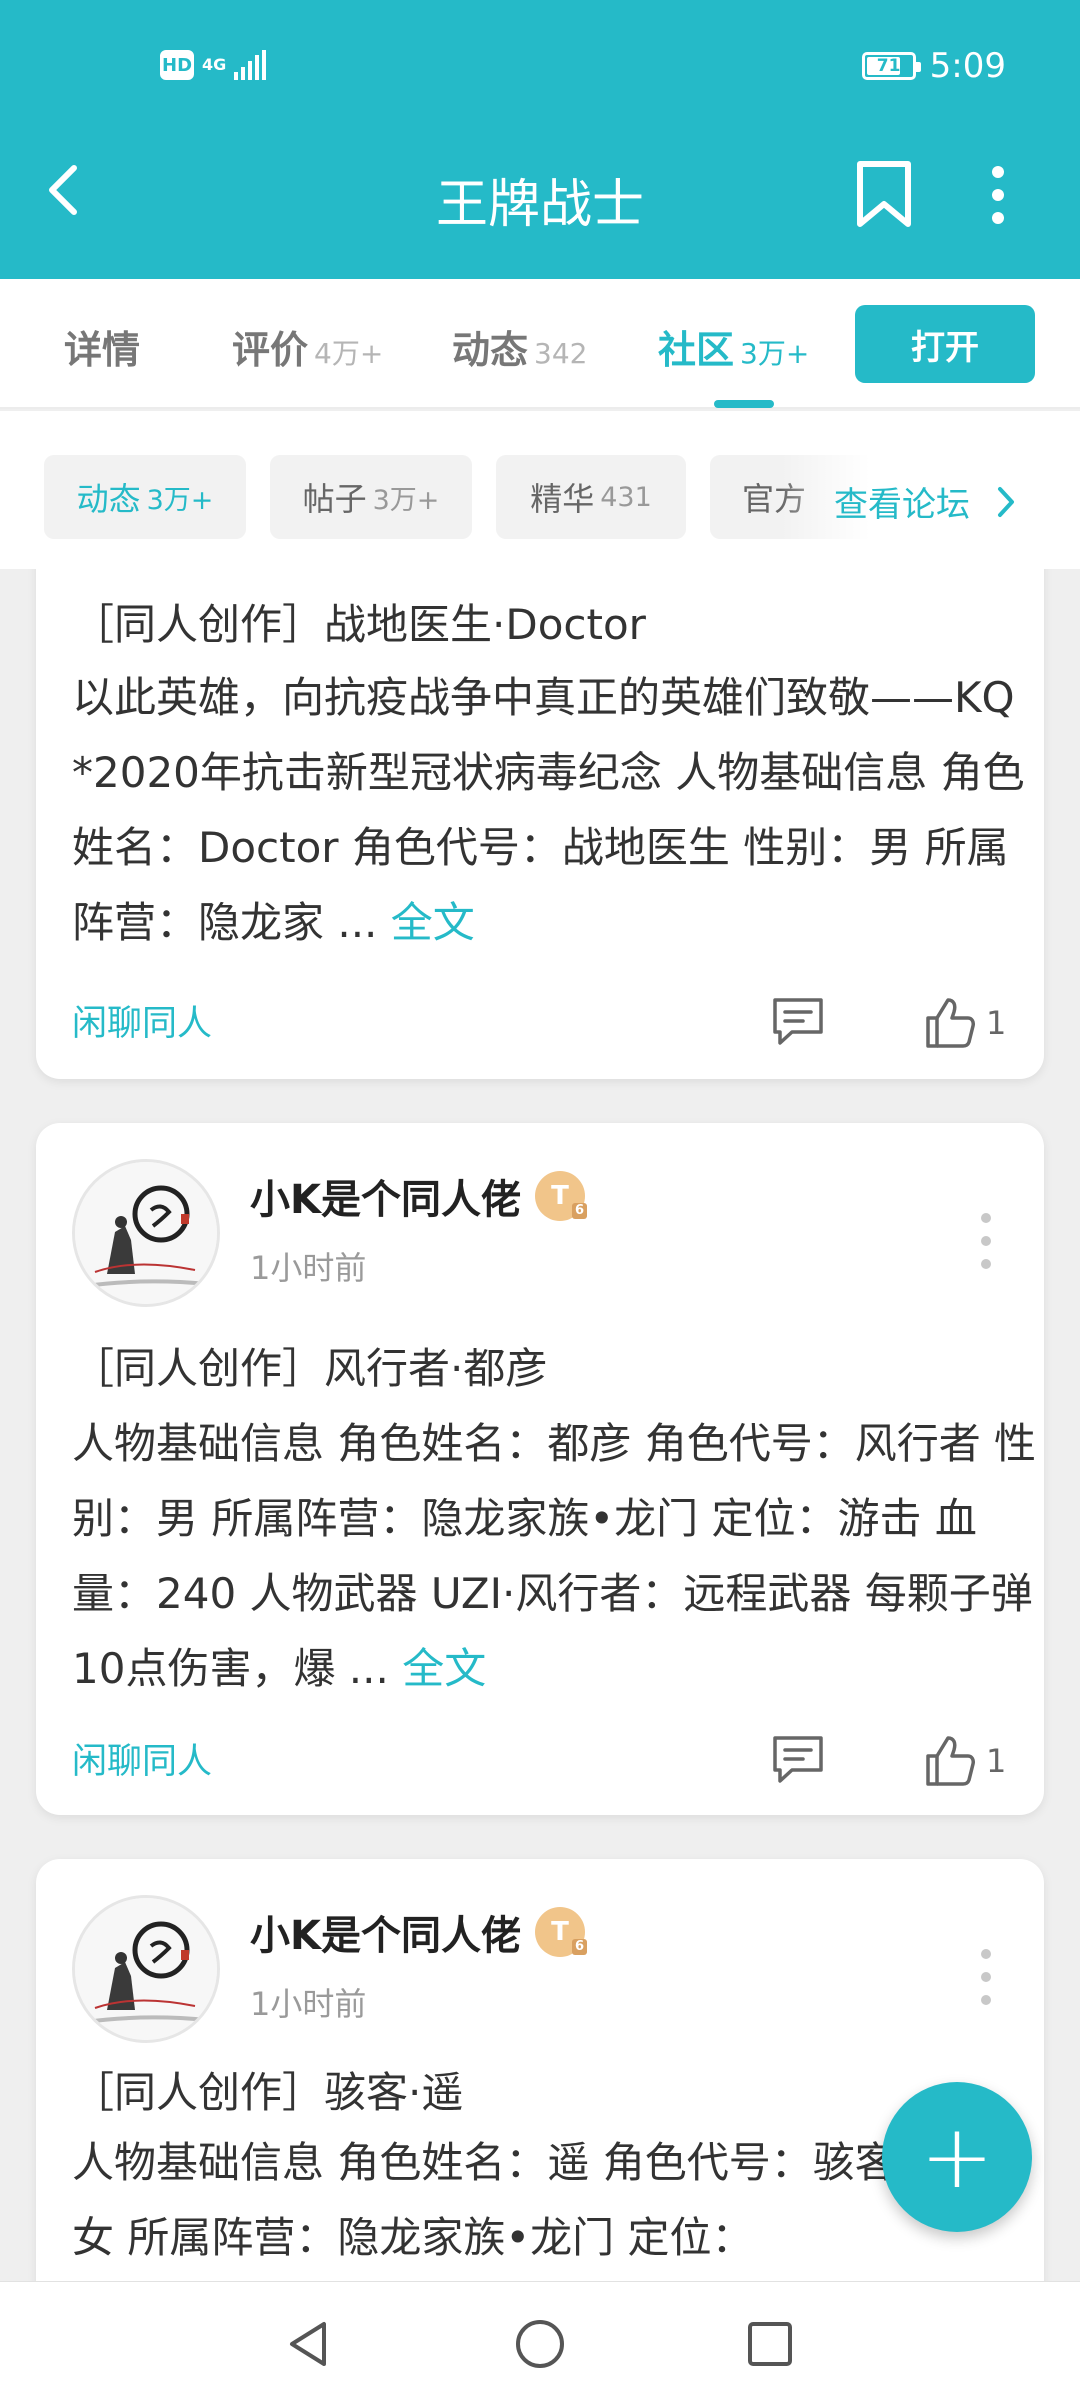 The image size is (1080, 2400). Describe the element at coordinates (250, 65) in the screenshot. I see `signal-icon` at that location.